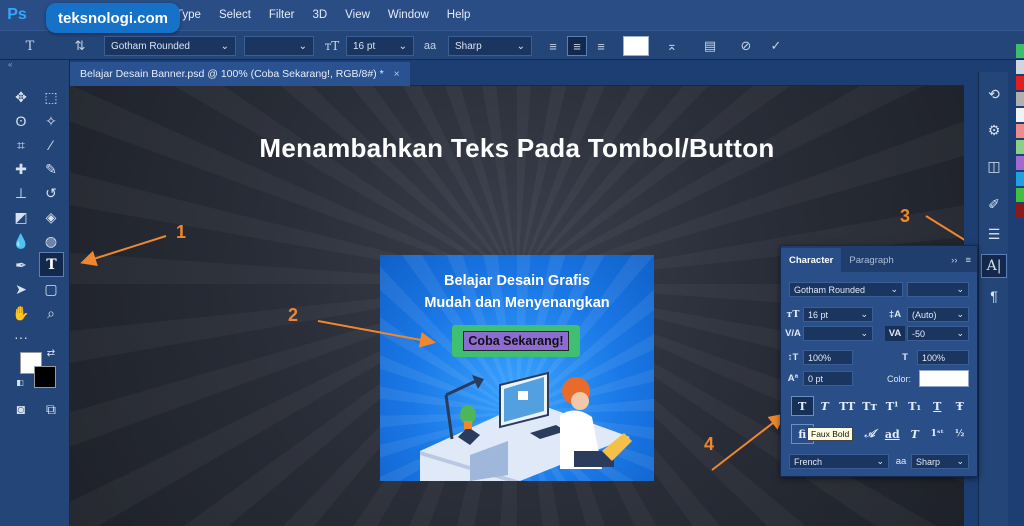  What do you see at coordinates (915, 434) in the screenshot?
I see `contextual-button: T` at bounding box center [915, 434].